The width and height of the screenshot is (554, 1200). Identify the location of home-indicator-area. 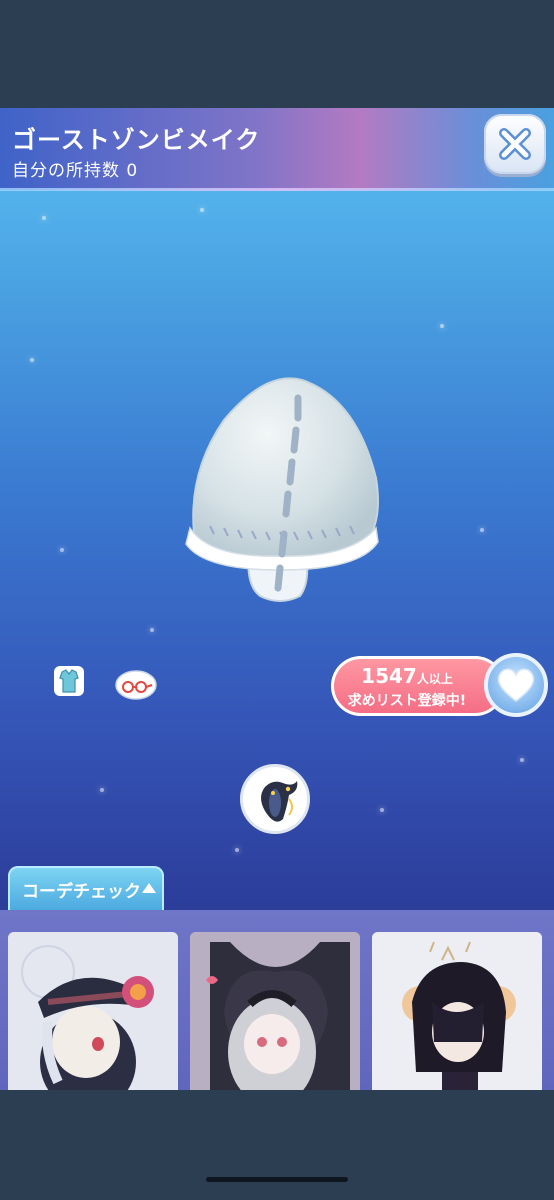
(277, 1145).